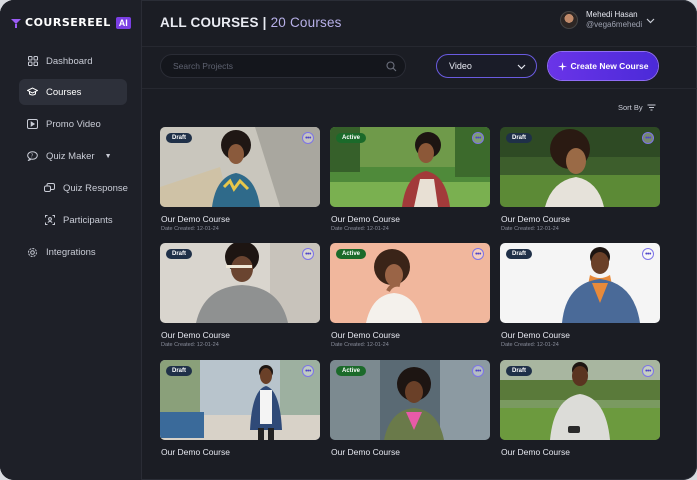  I want to click on sidebar-item-label: Dashboard, so click(69, 61).